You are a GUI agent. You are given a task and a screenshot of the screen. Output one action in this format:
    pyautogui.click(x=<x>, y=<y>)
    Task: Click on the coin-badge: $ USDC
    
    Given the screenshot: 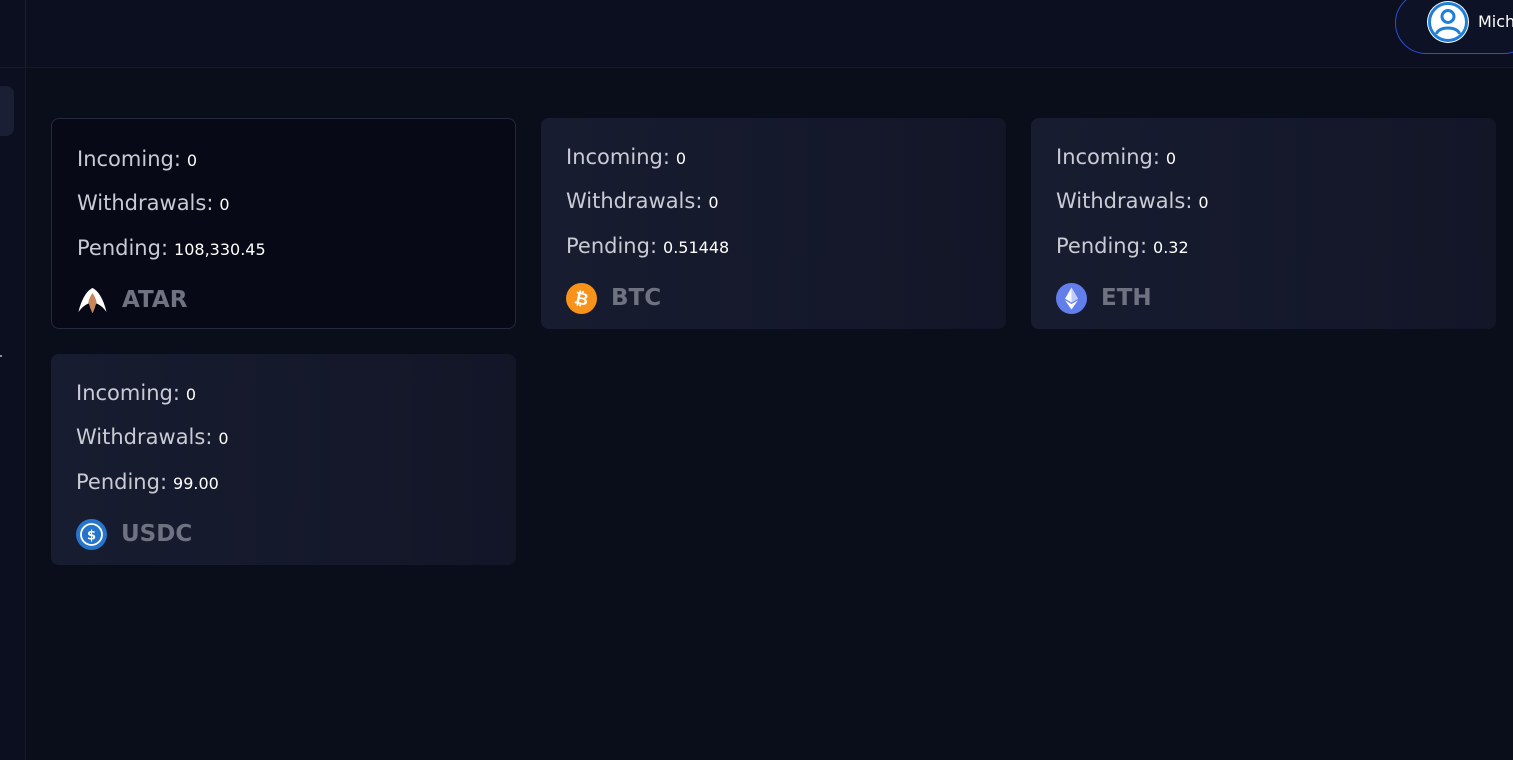 What is the action you would take?
    pyautogui.click(x=134, y=534)
    